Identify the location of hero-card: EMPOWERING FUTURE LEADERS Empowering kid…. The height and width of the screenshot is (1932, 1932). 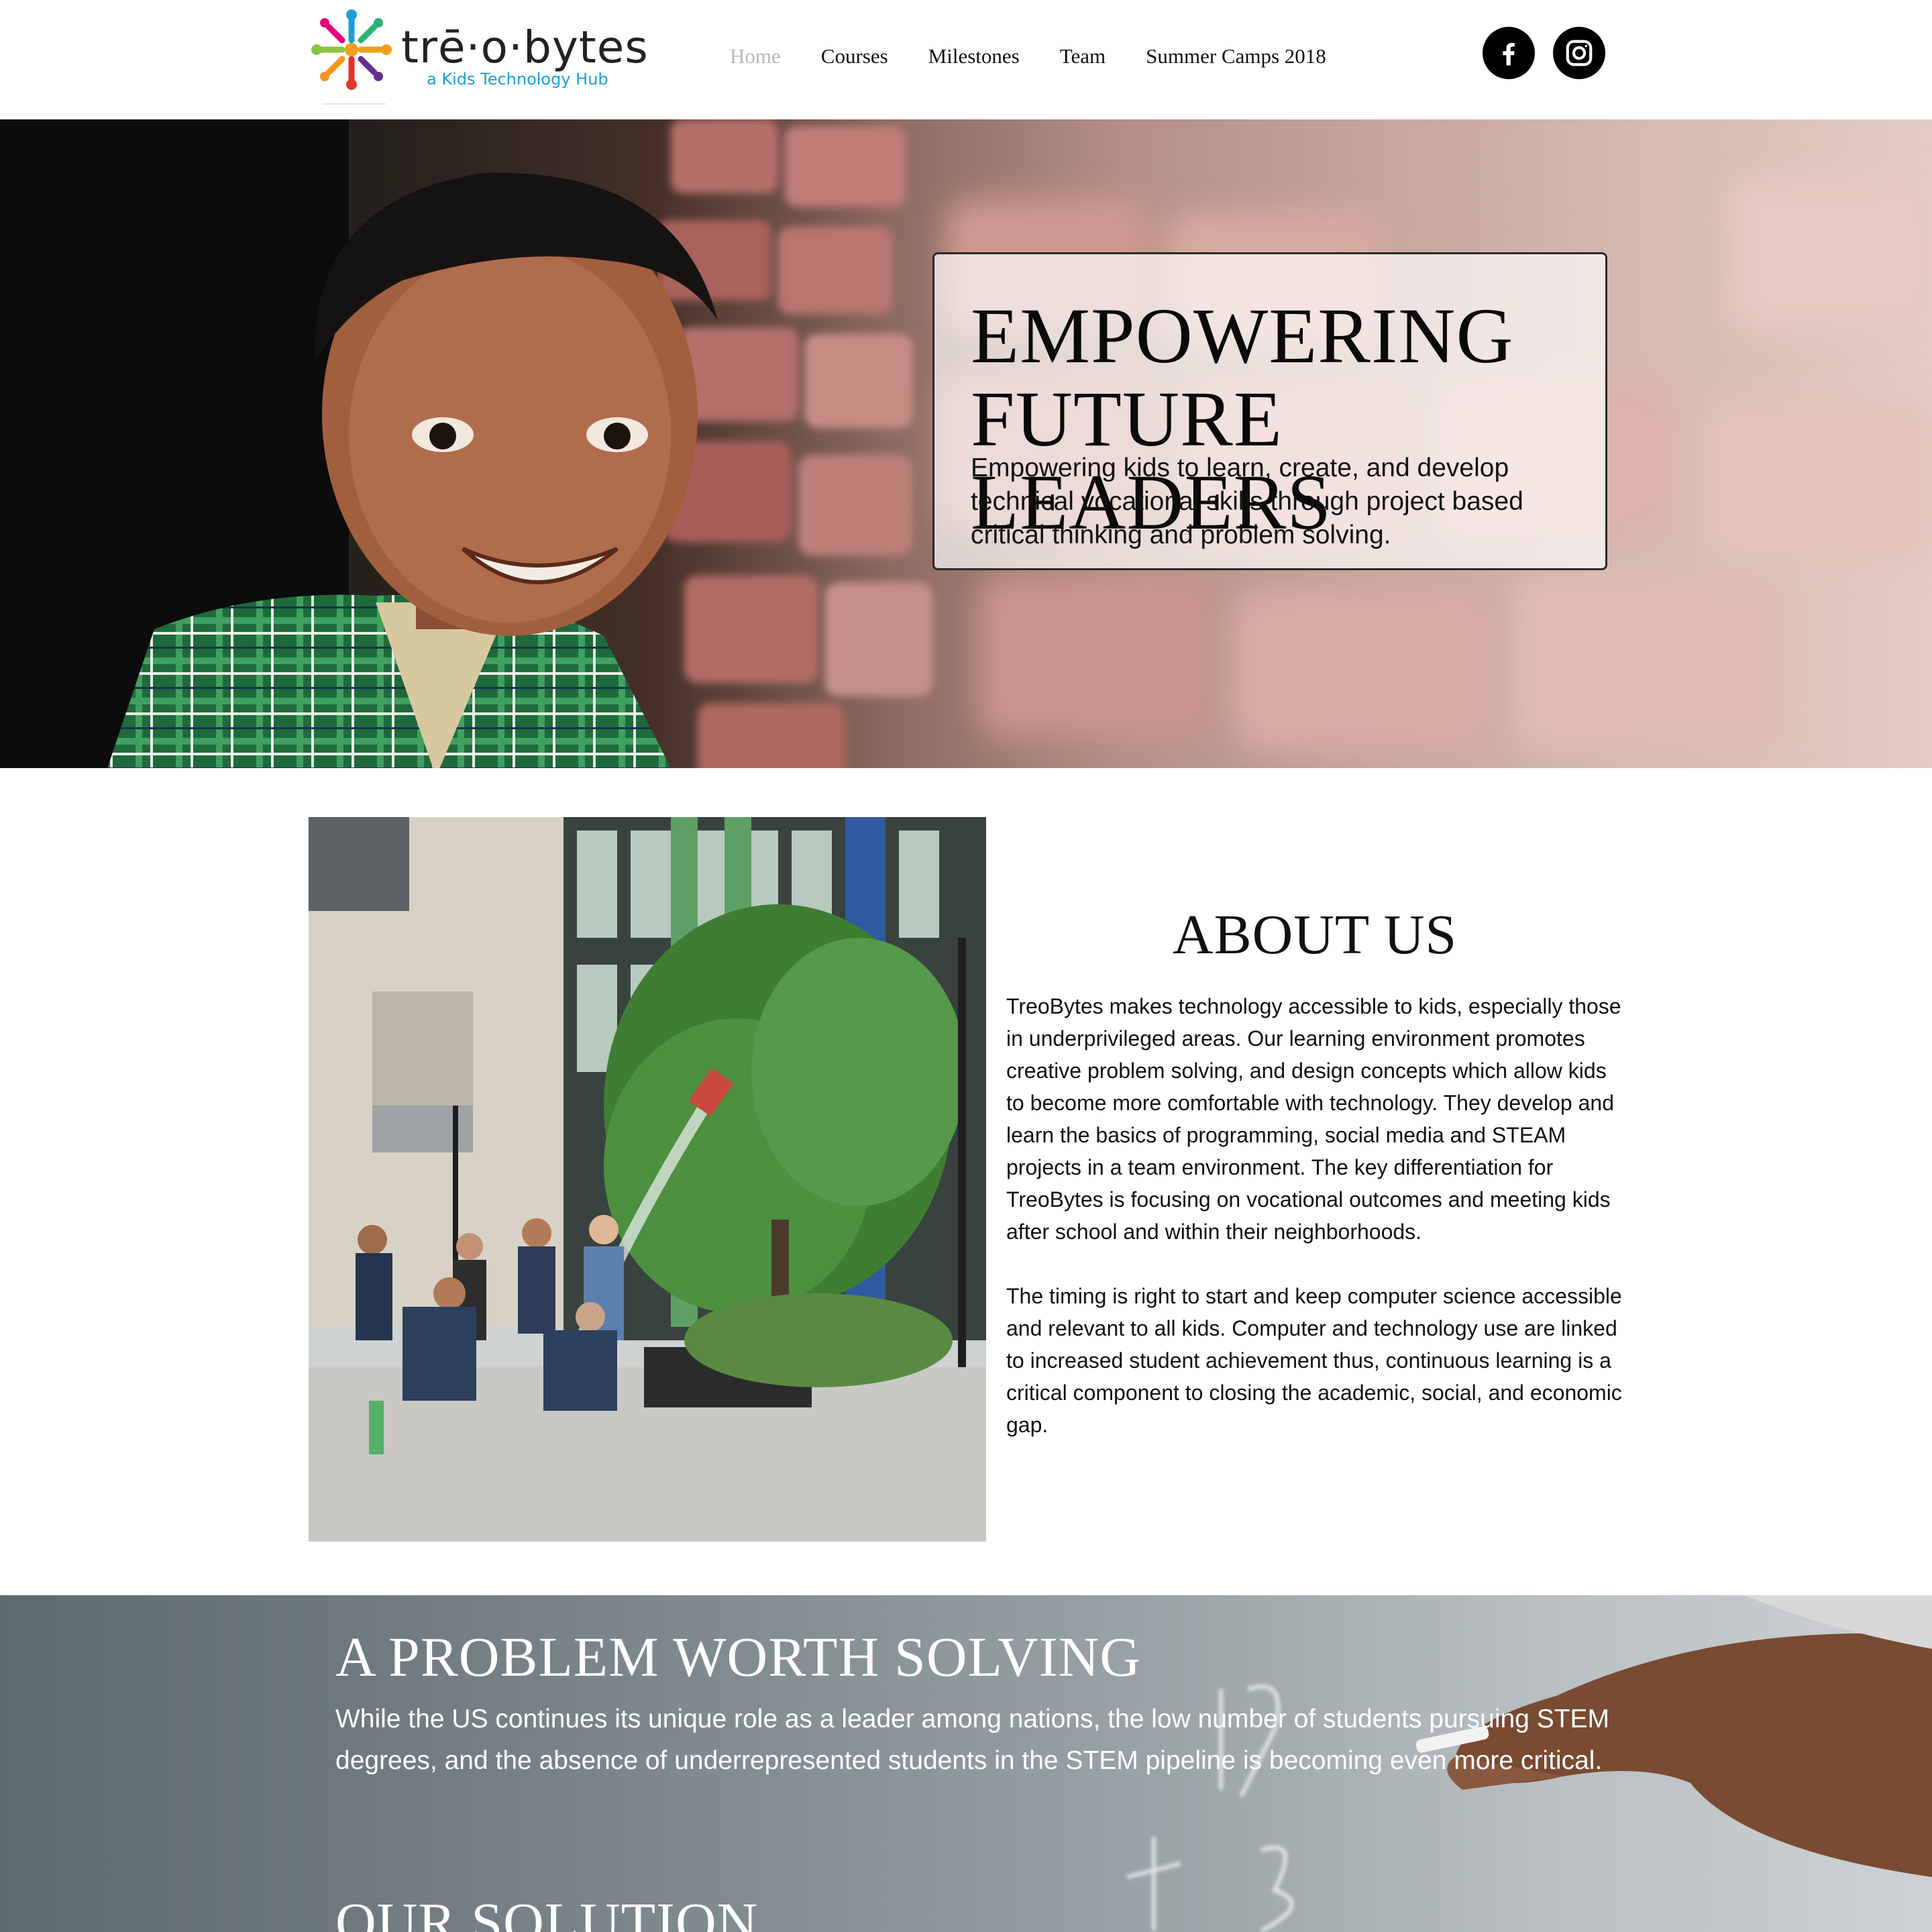
(1269, 411).